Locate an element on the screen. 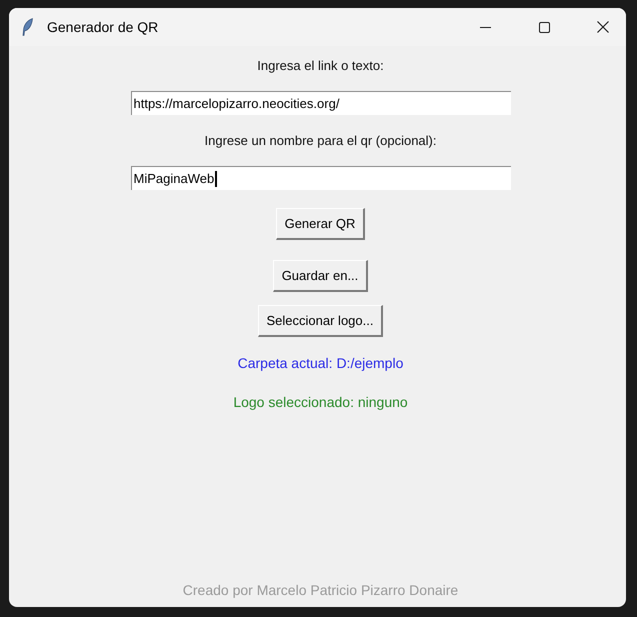 The height and width of the screenshot is (617, 637). feather-icon is located at coordinates (27, 27).